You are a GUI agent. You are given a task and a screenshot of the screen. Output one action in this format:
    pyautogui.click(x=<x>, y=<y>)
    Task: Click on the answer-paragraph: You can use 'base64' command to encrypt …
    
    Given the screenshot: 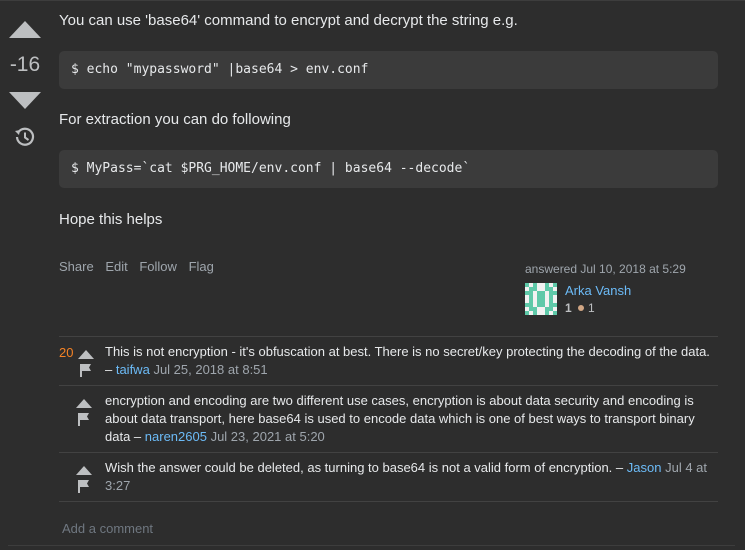 What is the action you would take?
    pyautogui.click(x=288, y=20)
    